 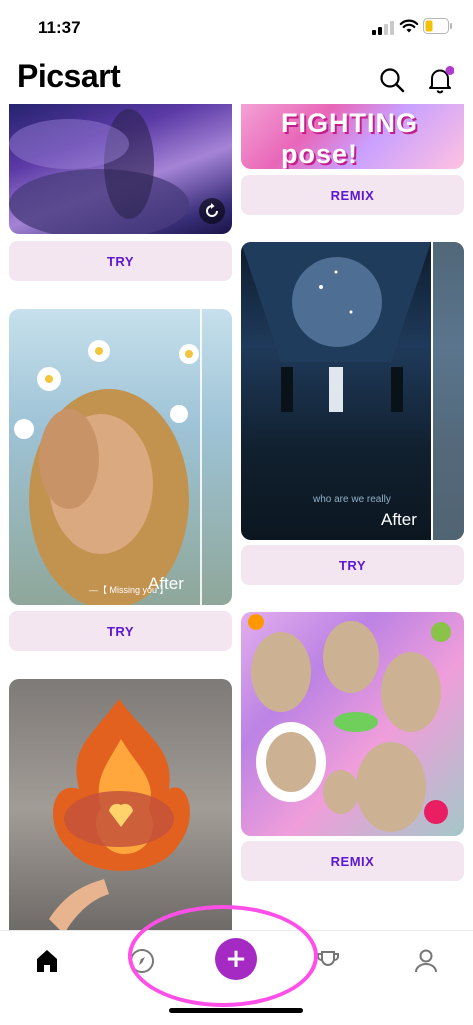 I want to click on image-caption: who are we really, so click(x=352, y=499).